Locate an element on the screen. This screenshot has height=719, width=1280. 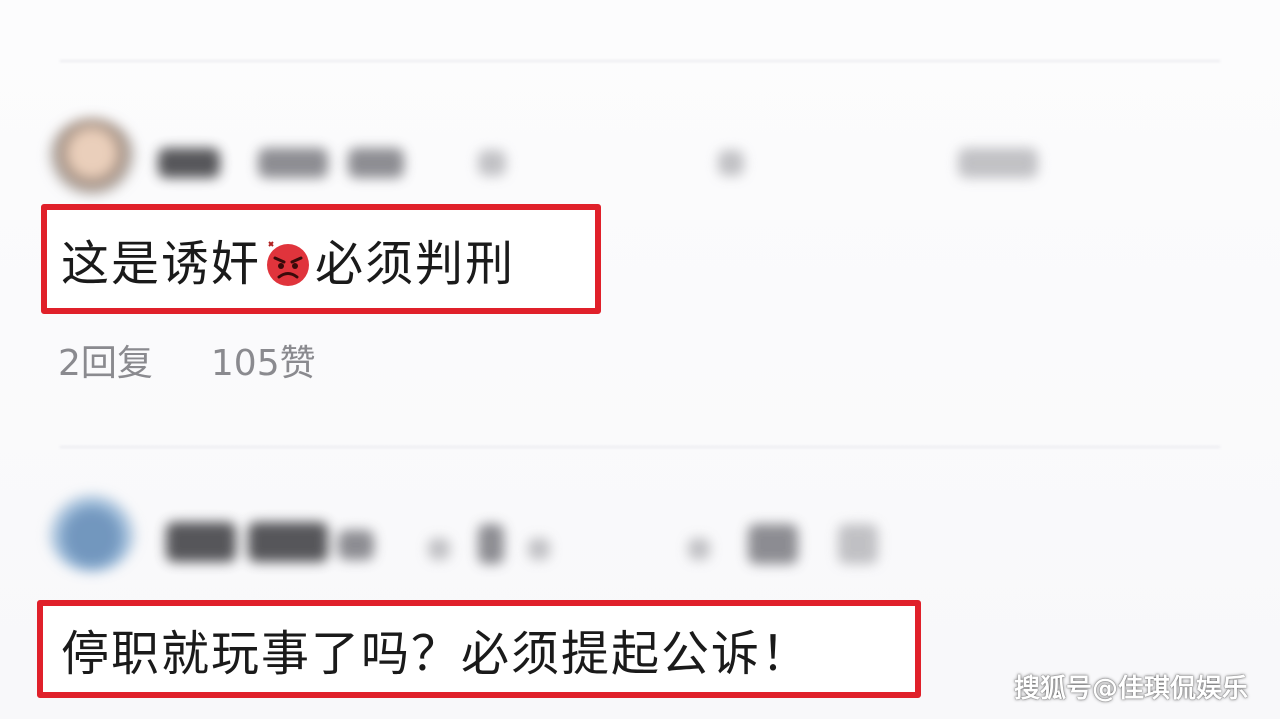
comment-2-highlight: 停职就玩事了吗？必须提起公诉！ is located at coordinates (479, 649).